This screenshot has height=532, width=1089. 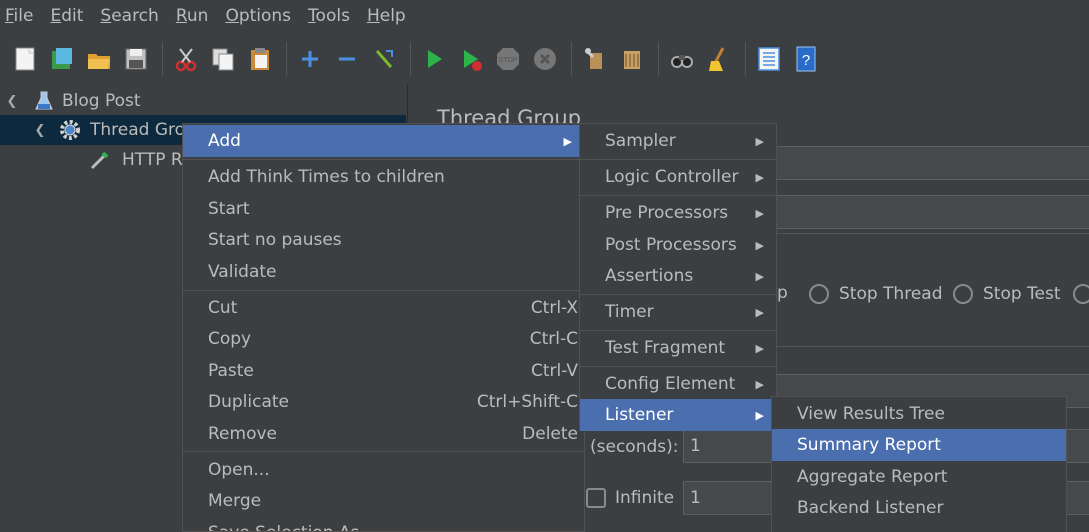 I want to click on menu-item-config-element: Config Element ▶, so click(x=678, y=384).